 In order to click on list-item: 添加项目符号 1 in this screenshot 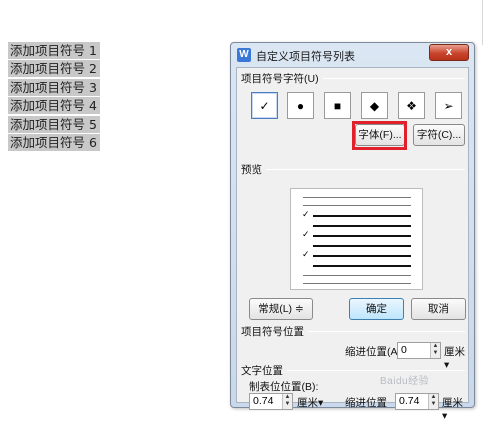, I will do `click(54, 50)`.